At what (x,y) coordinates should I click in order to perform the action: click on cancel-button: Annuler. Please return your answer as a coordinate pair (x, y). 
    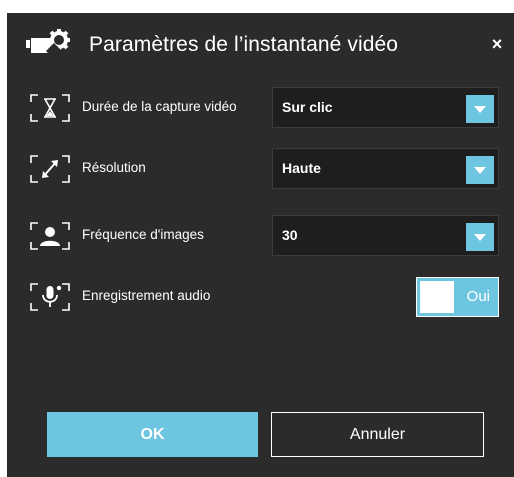
    Looking at the image, I should click on (377, 434).